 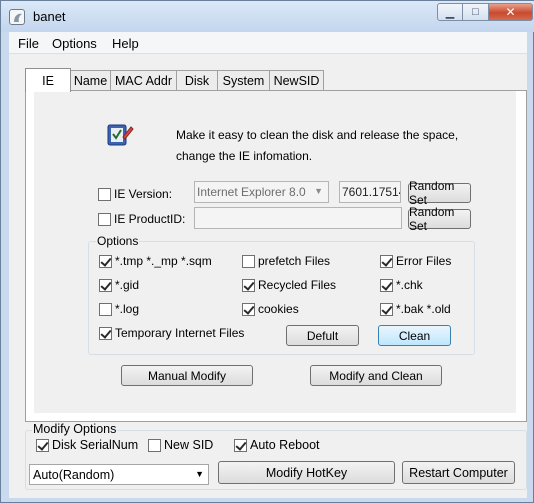 I want to click on disk-serialnum-label: Disk SerialNum, so click(x=95, y=445).